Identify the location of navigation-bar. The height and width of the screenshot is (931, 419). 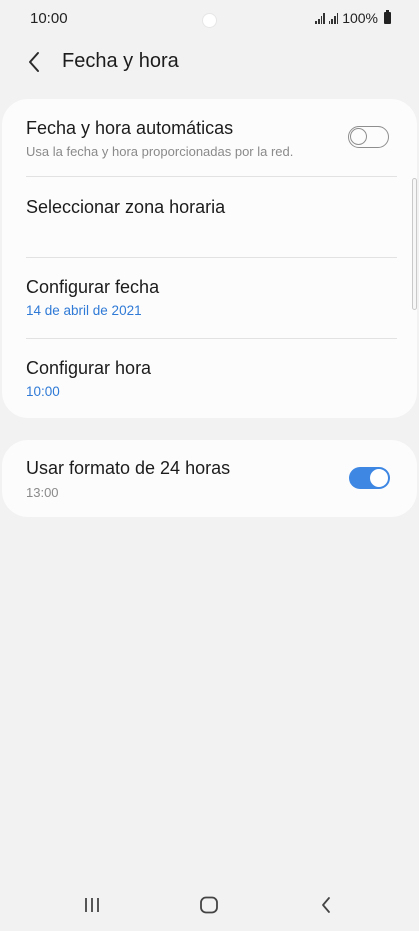
(209, 905).